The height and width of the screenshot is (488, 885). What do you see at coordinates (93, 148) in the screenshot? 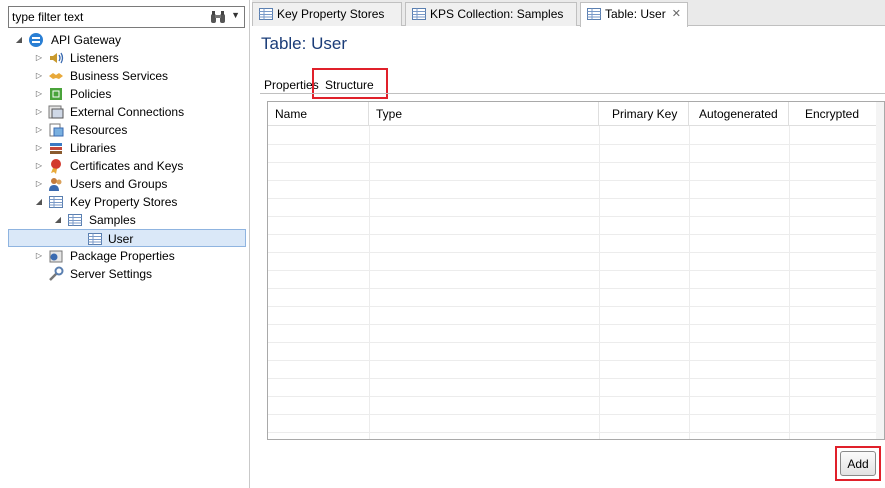
I see `tree-item-label: Libraries` at bounding box center [93, 148].